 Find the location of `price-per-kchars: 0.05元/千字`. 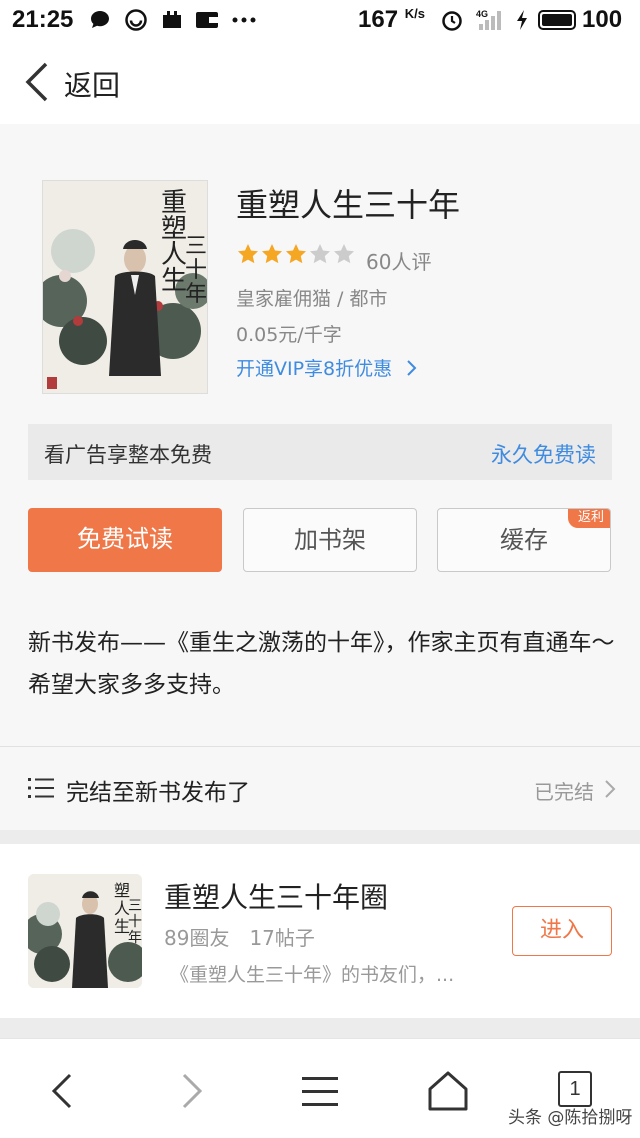

price-per-kchars: 0.05元/千字 is located at coordinates (289, 335).